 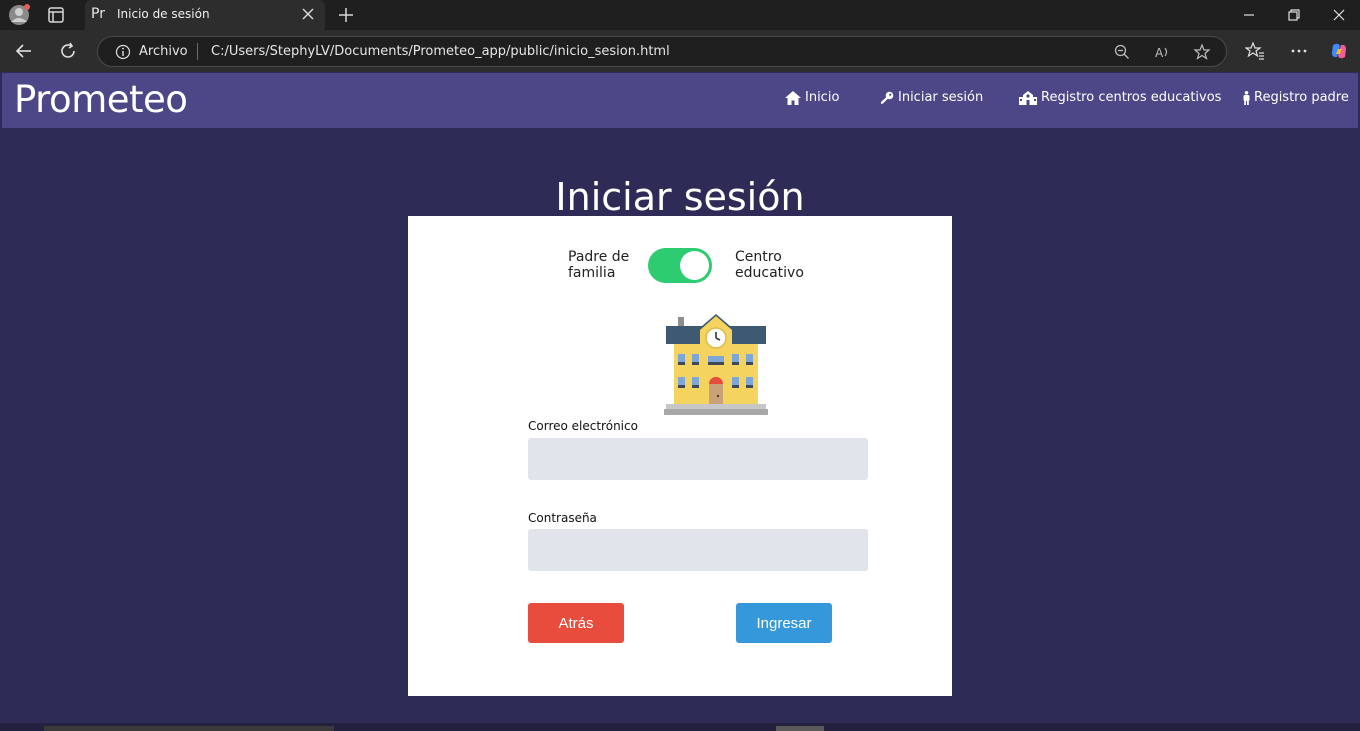 I want to click on nav-link-label: Inicio, so click(x=822, y=97).